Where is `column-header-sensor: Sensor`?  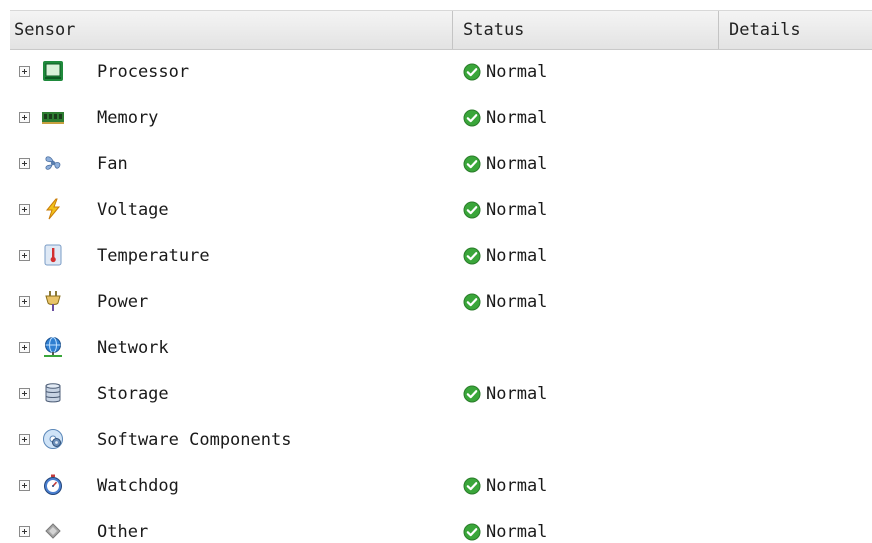 column-header-sensor: Sensor is located at coordinates (231, 30).